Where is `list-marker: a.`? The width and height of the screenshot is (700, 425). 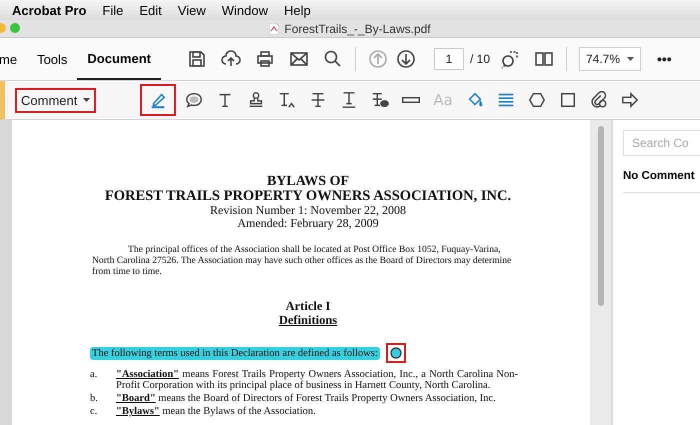 list-marker: a. is located at coordinates (94, 375).